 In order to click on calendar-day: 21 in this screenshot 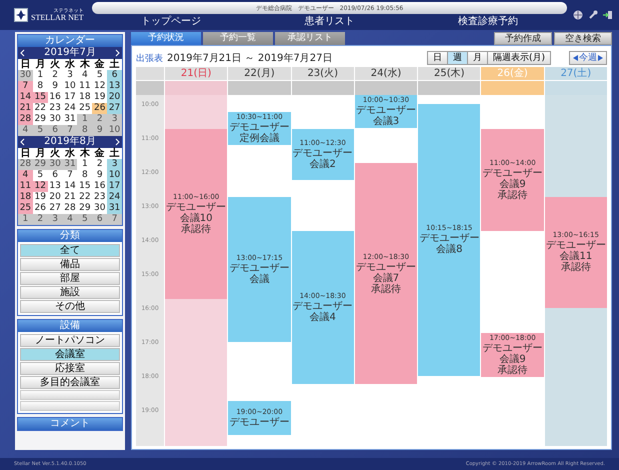, I will do `click(25, 108)`.